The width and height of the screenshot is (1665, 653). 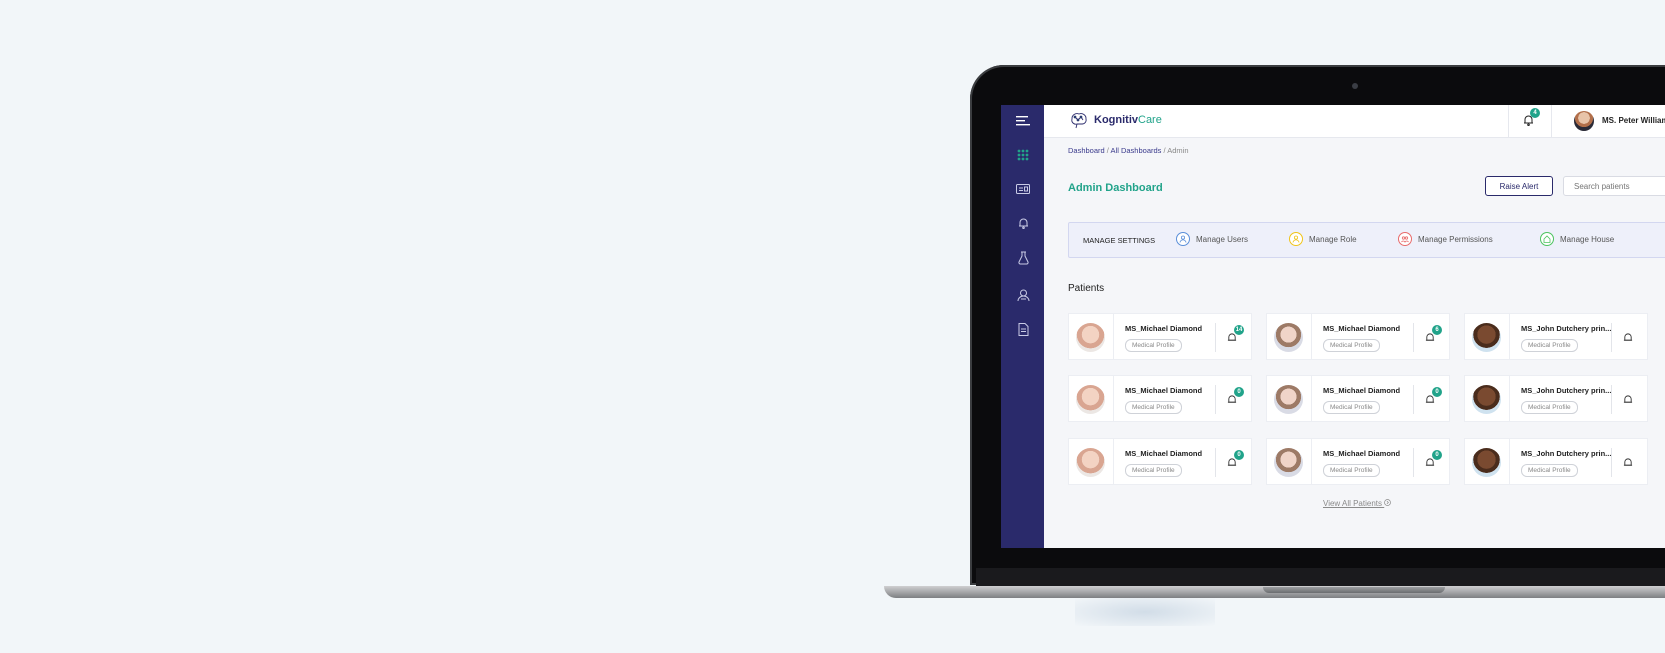 I want to click on alert-count-badge: 6, so click(x=1437, y=330).